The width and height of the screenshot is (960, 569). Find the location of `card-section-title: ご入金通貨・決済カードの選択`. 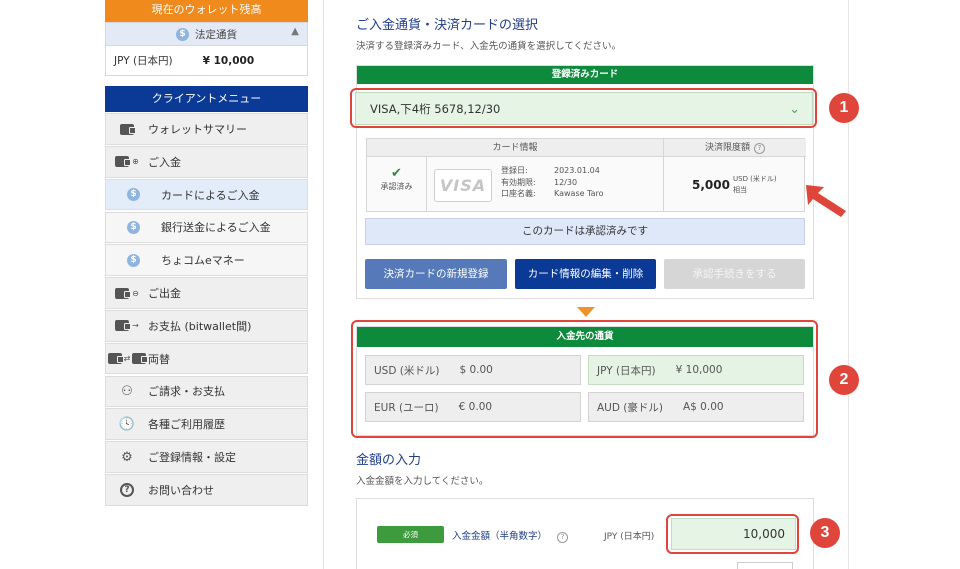

card-section-title: ご入金通貨・決済カードの選択 is located at coordinates (447, 25).